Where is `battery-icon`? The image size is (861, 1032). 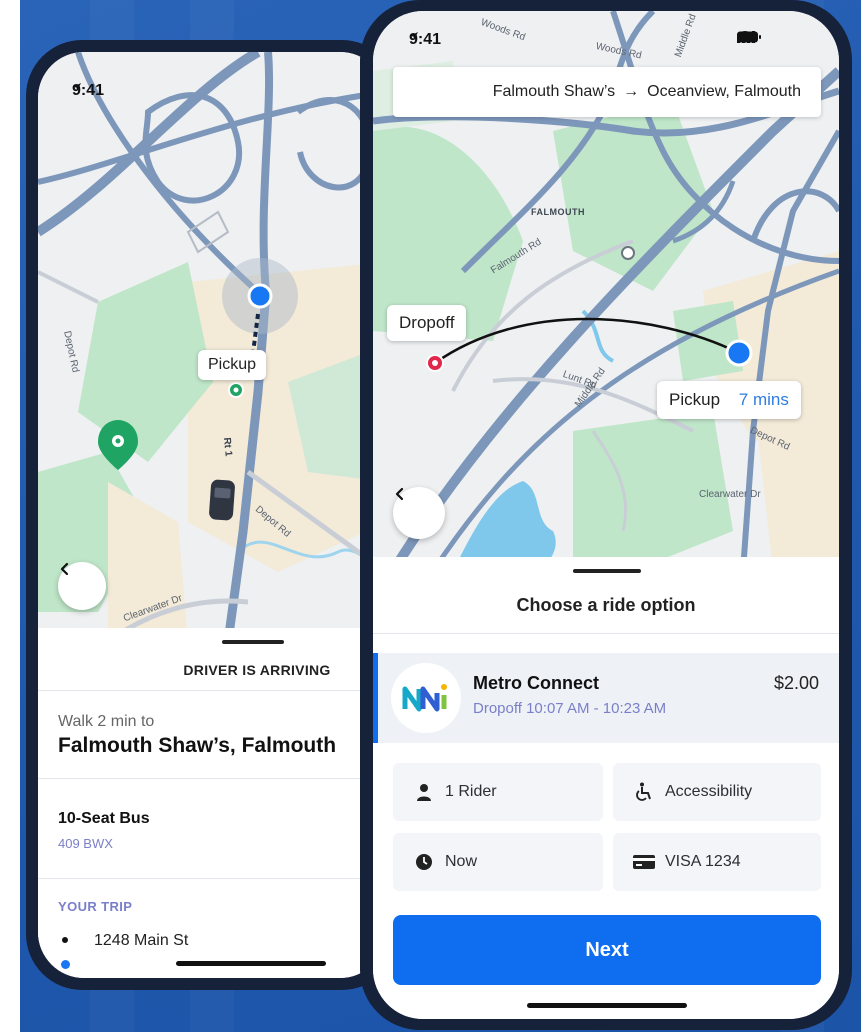 battery-icon is located at coordinates (749, 37).